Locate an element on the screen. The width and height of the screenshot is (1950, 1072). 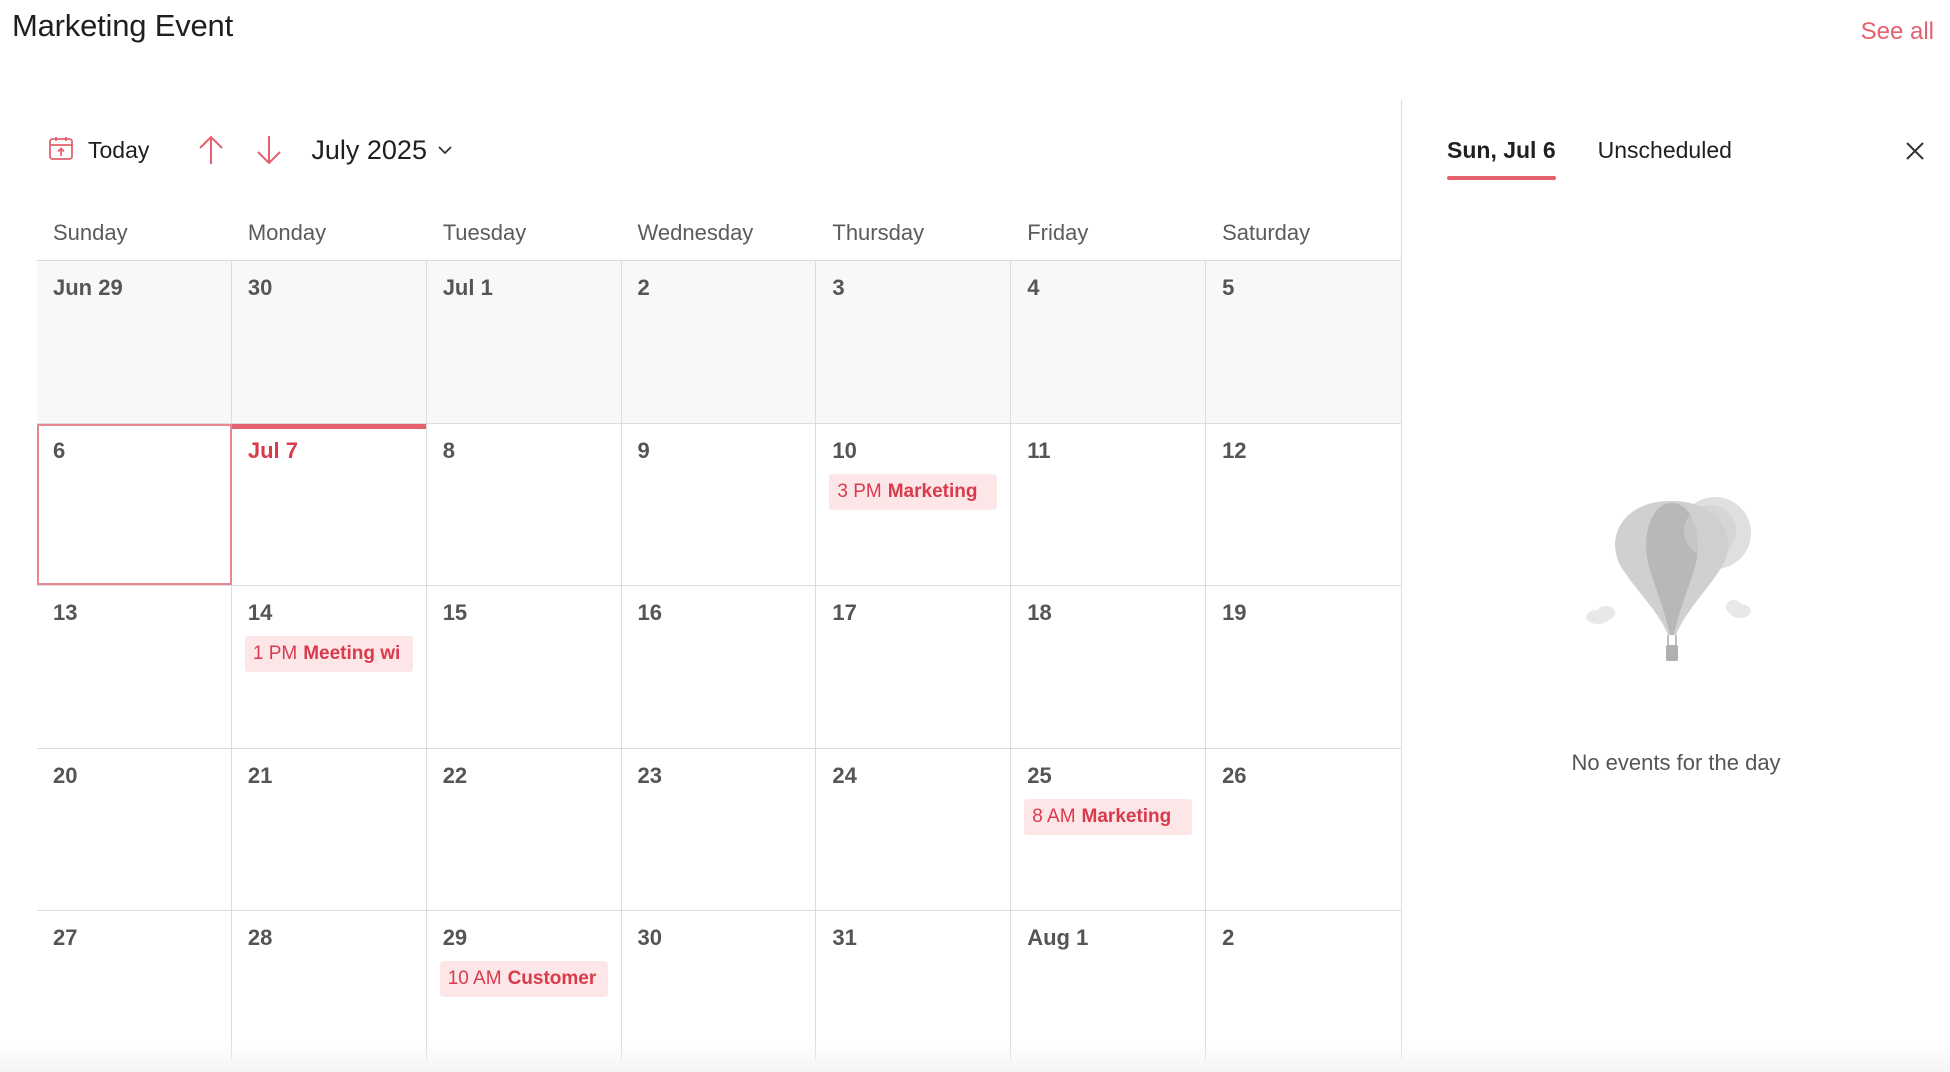
today-label: Today is located at coordinates (119, 149).